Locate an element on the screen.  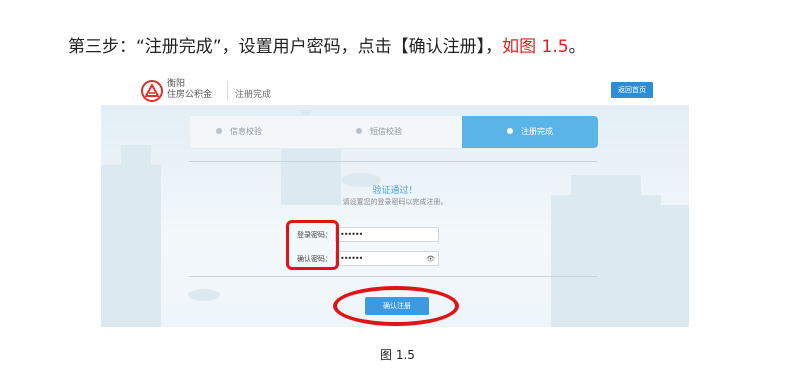
instruction-end: 。 is located at coordinates (577, 47).